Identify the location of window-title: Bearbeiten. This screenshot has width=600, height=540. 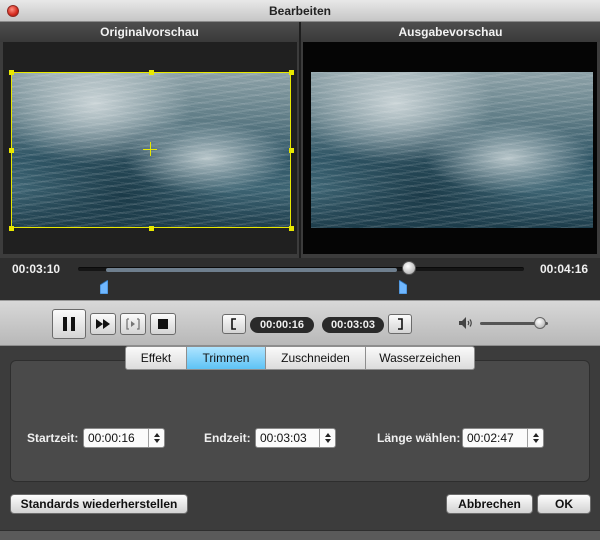
(300, 11).